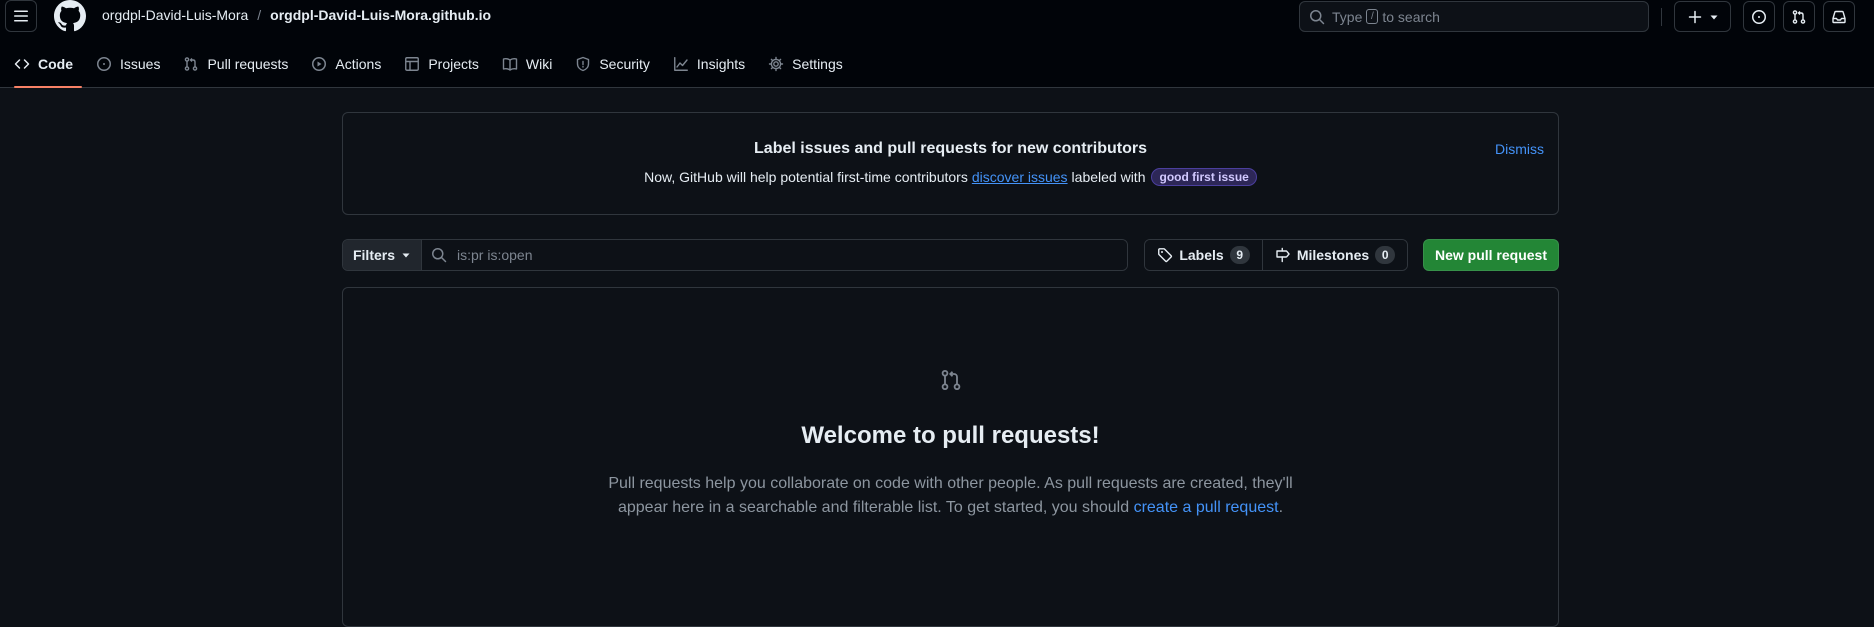  Describe the element at coordinates (70, 16) in the screenshot. I see `github-logo-icon` at that location.